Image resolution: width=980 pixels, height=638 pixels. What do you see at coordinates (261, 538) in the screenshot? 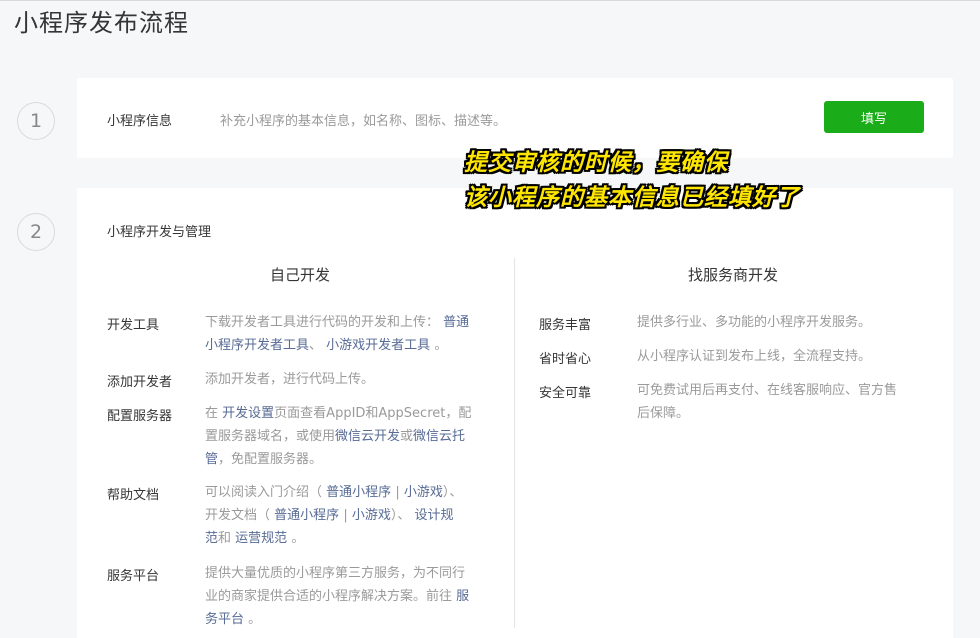
I see `link-operation-spec: 运营规范` at bounding box center [261, 538].